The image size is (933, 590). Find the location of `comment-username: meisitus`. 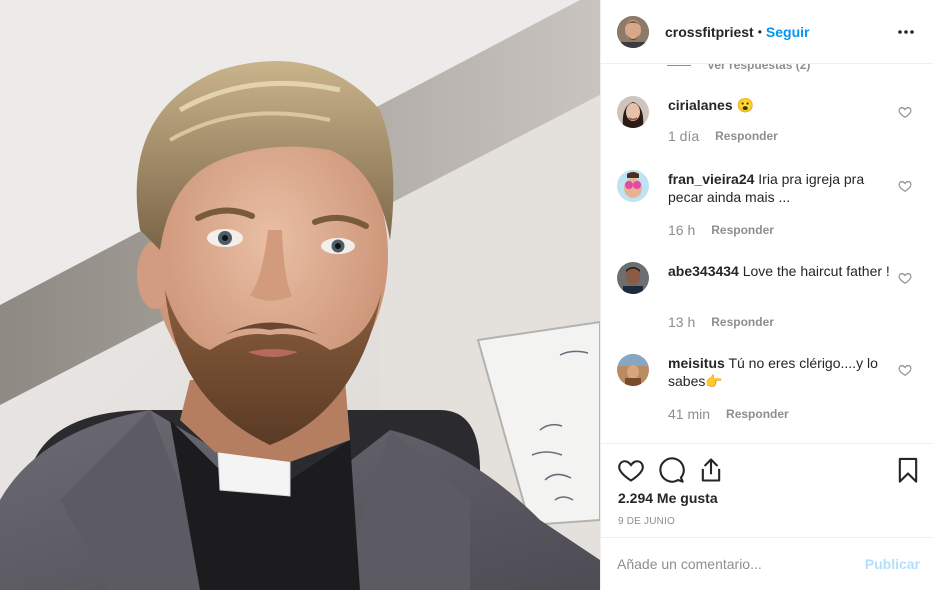

comment-username: meisitus is located at coordinates (696, 363).